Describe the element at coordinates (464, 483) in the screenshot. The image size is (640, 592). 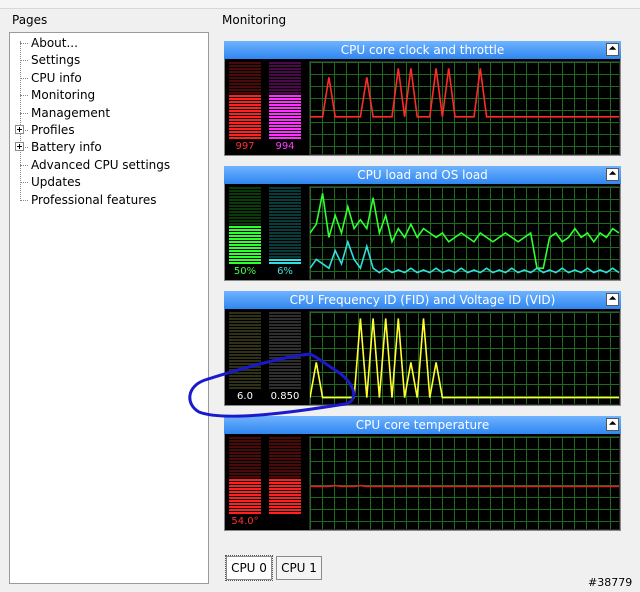
I see `history-graph` at that location.